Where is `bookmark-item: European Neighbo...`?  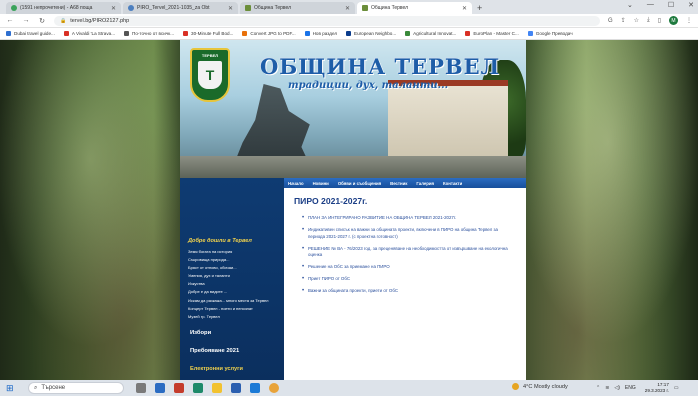
bookmark-item: European Neighbo... is located at coordinates (371, 33).